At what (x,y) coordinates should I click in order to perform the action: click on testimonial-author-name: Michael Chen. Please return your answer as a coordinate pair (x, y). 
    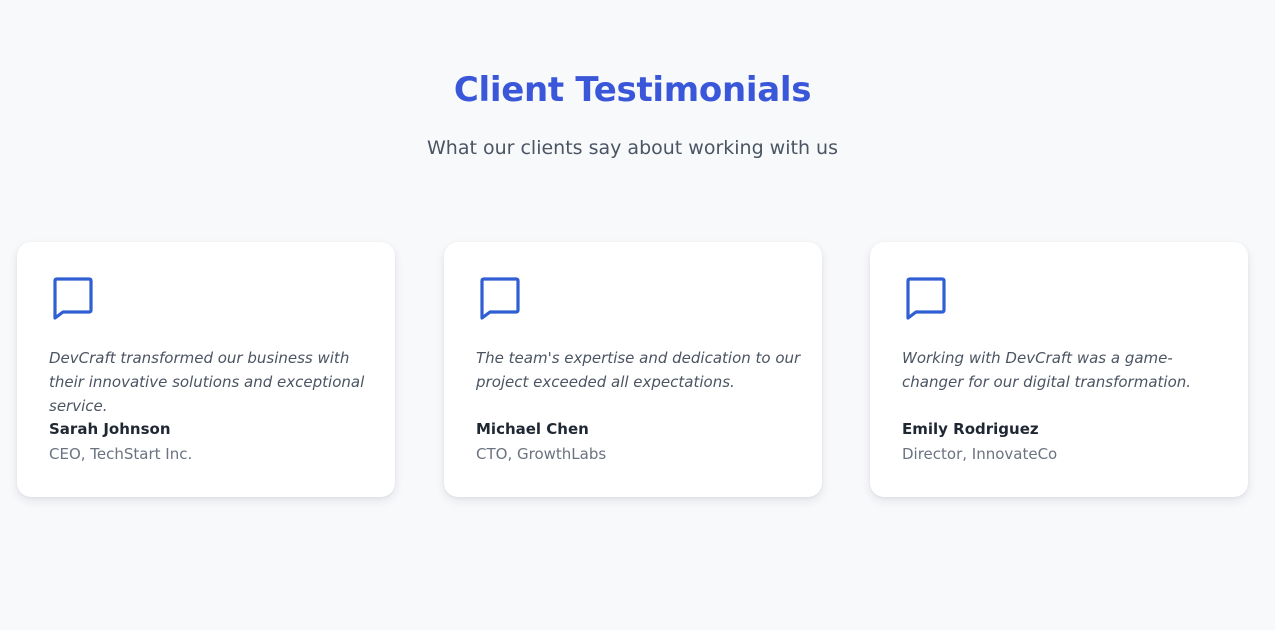
    Looking at the image, I should click on (532, 429).